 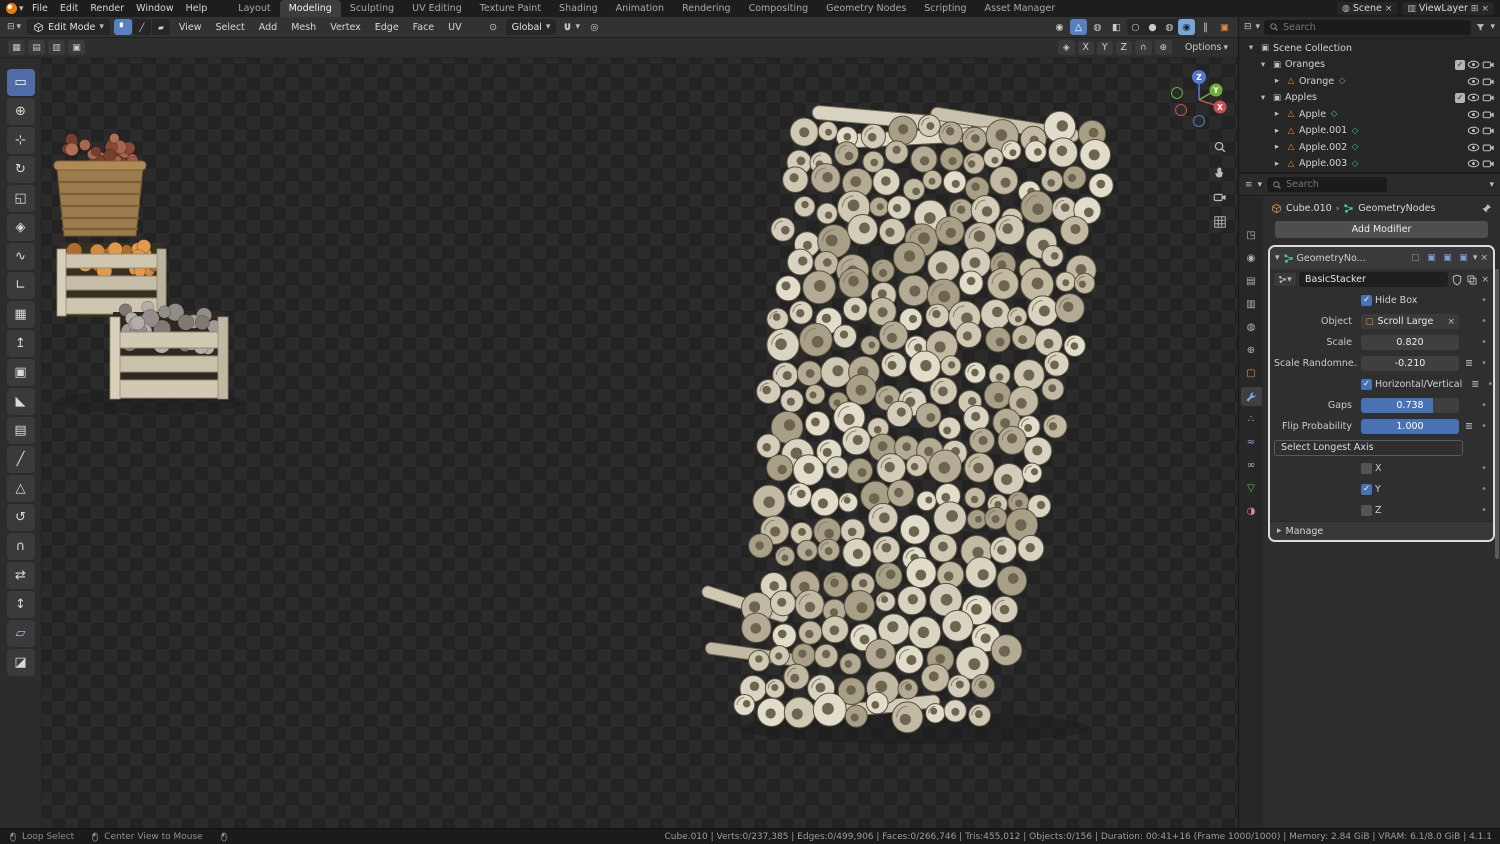 What do you see at coordinates (190, 27) in the screenshot?
I see `menu-view: View` at bounding box center [190, 27].